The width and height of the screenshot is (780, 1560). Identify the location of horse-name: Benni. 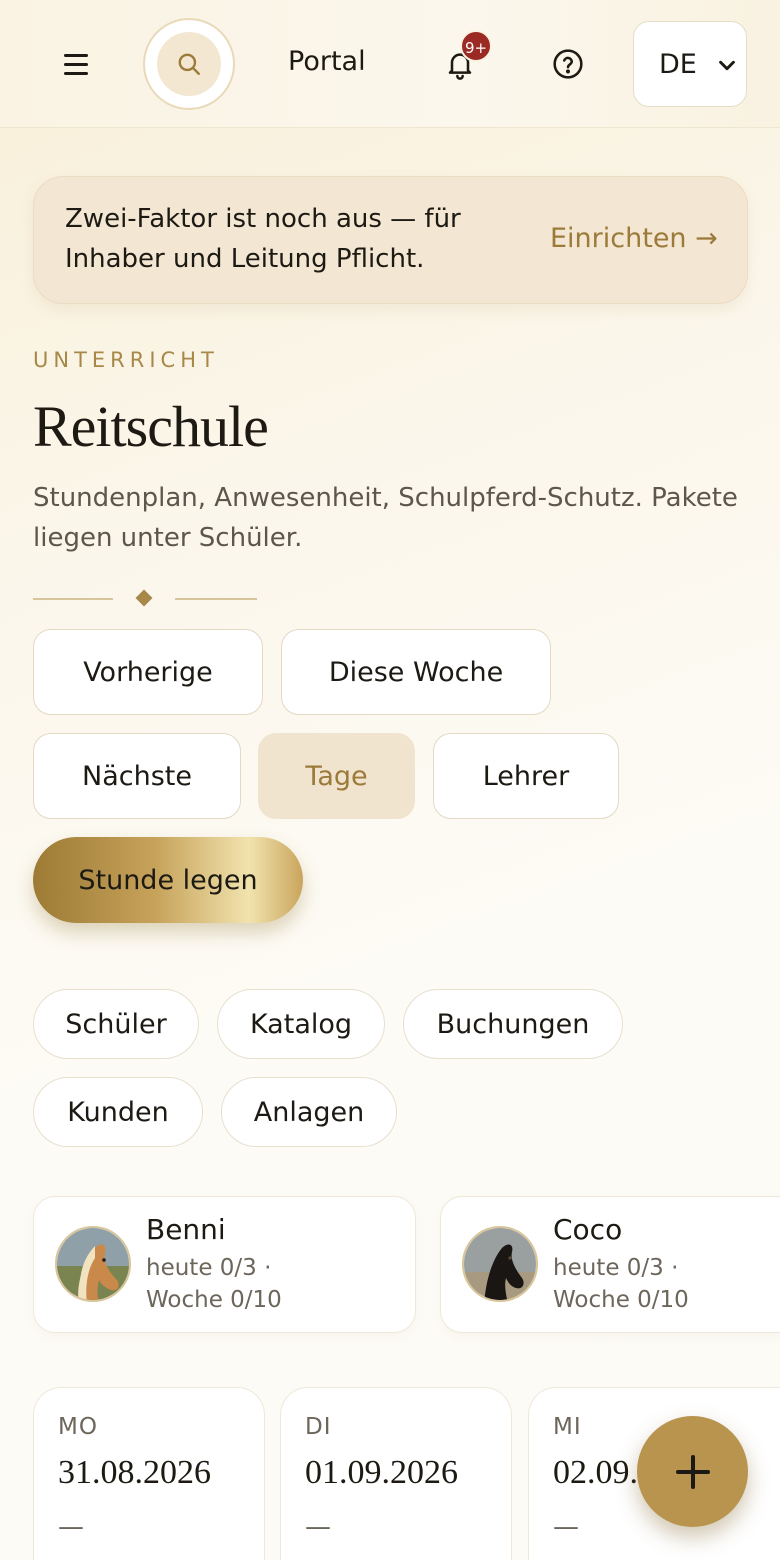
(186, 1229).